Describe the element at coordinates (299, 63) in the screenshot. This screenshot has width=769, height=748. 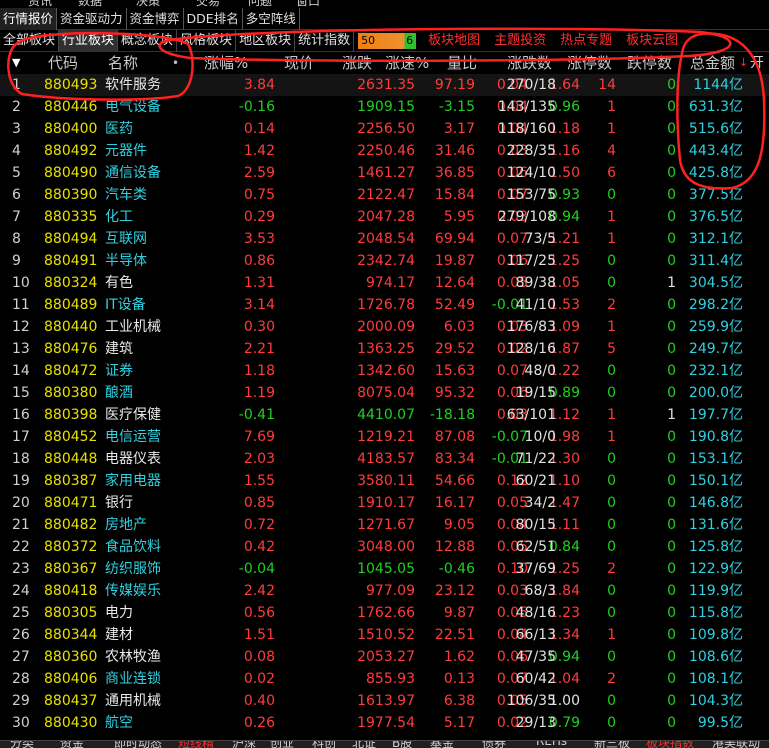
I see `header-price: 现价` at that location.